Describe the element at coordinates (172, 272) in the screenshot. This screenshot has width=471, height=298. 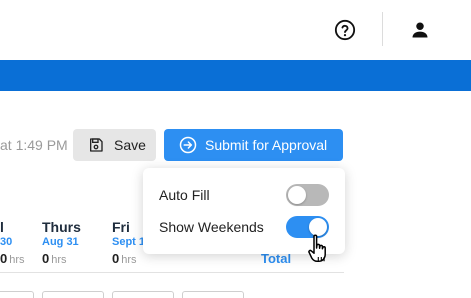
I see `grid-divider` at that location.